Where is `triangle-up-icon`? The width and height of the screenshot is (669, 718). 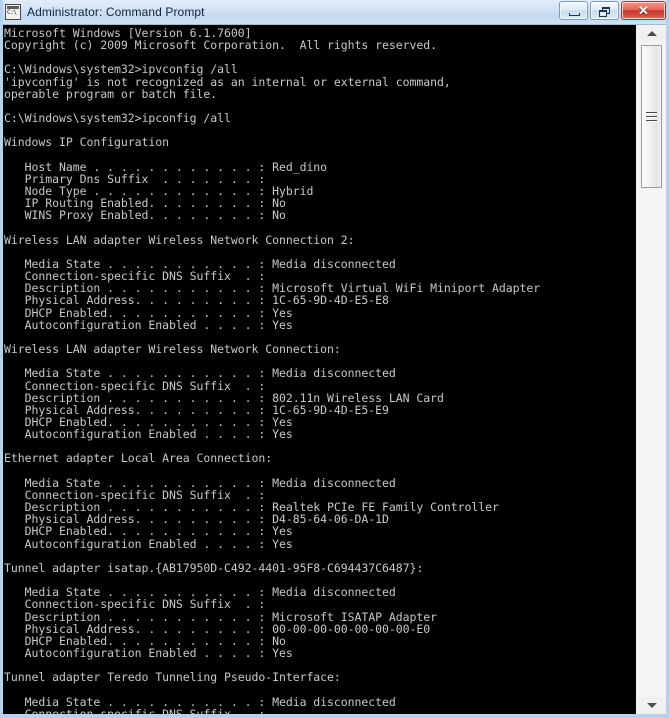 triangle-up-icon is located at coordinates (651, 33).